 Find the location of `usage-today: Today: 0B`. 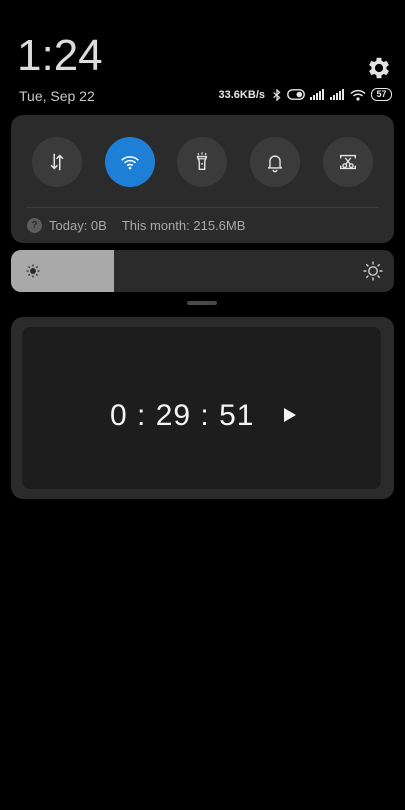

usage-today: Today: 0B is located at coordinates (78, 225).